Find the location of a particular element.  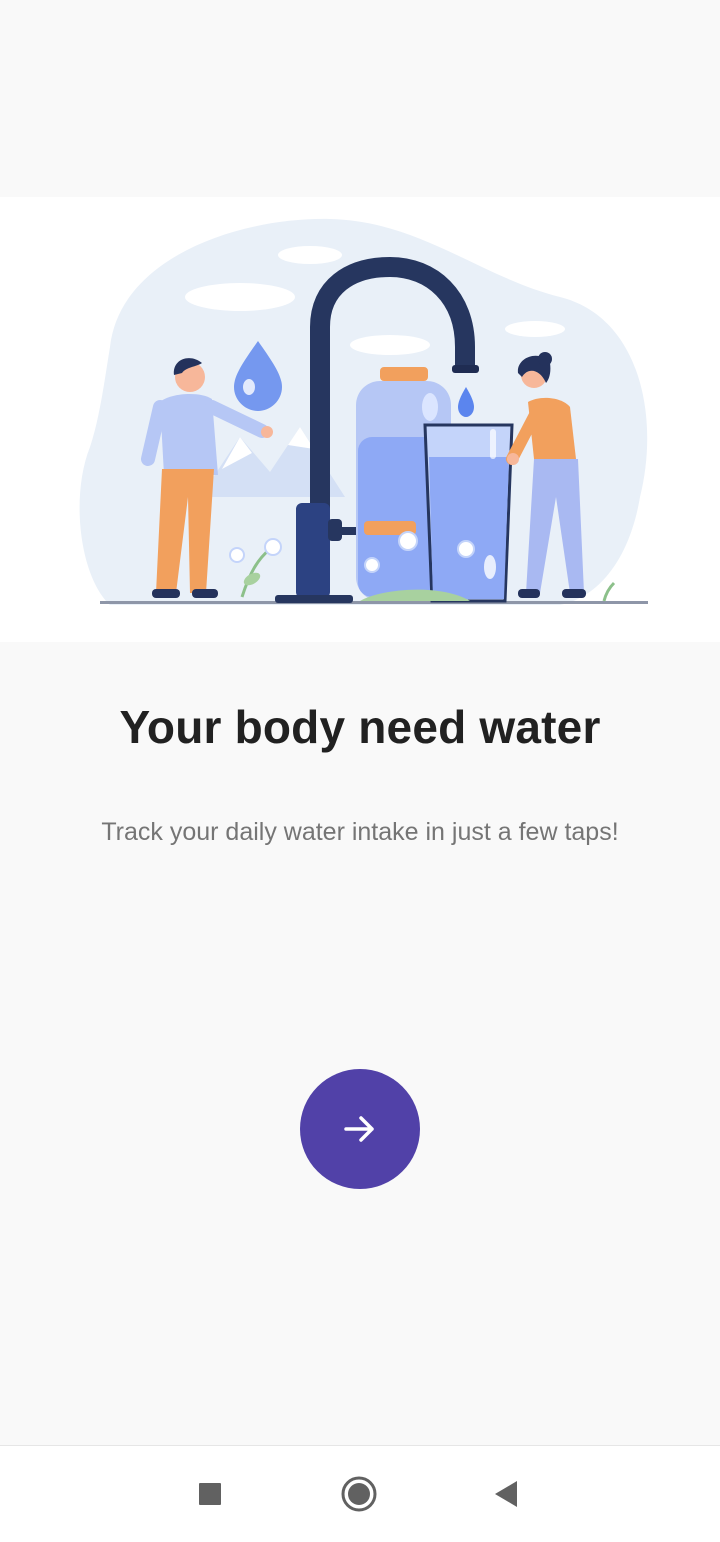

page-title: Your body need water is located at coordinates (360, 727).